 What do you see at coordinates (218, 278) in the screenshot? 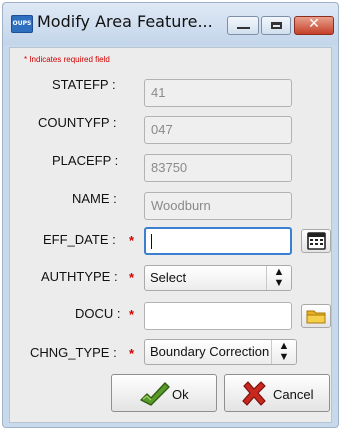
I see `authtype-select: Select ▲ ▼` at bounding box center [218, 278].